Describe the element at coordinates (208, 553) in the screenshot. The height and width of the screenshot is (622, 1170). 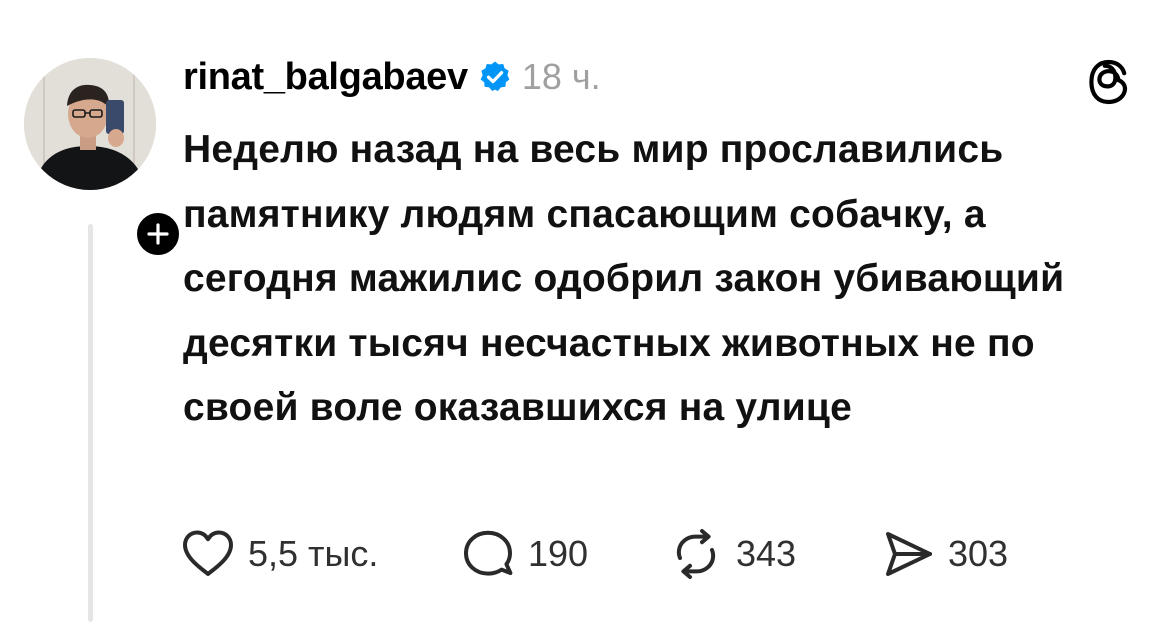
I see `heart-icon` at that location.